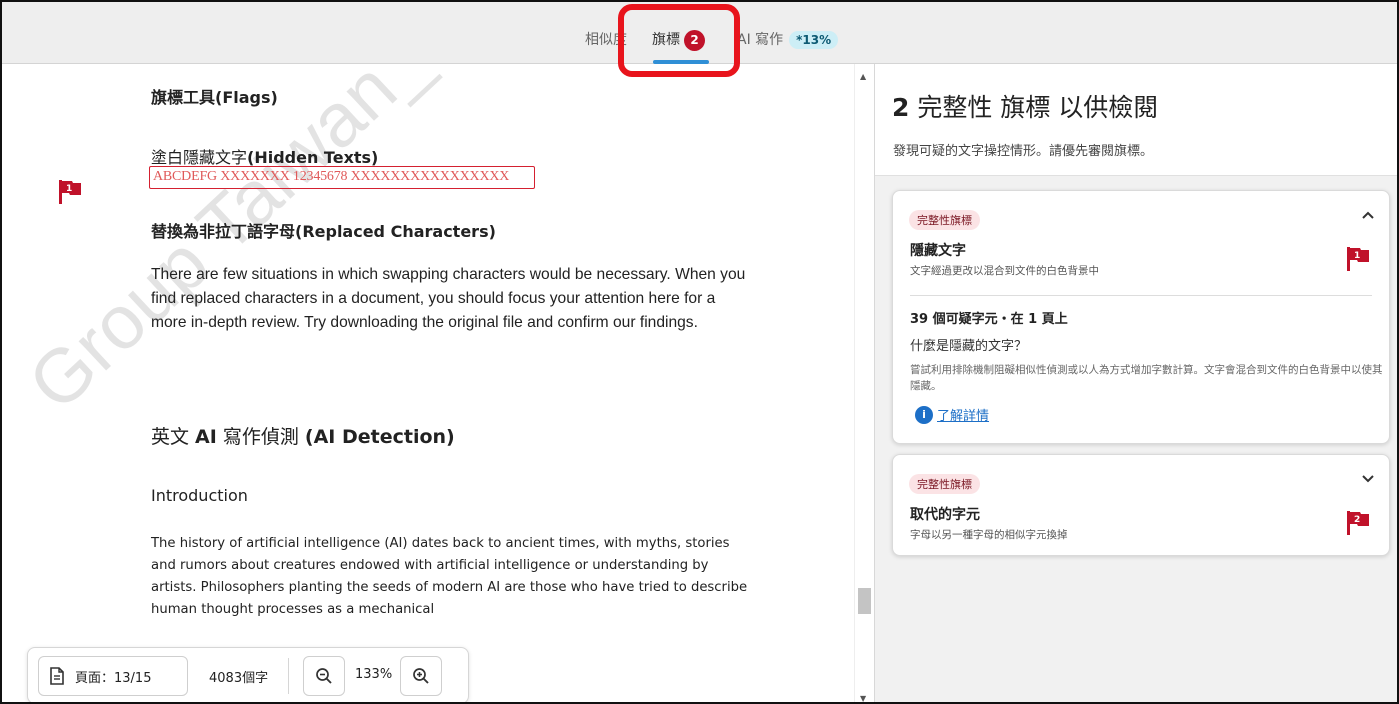 Image resolution: width=1399 pixels, height=704 pixels. What do you see at coordinates (323, 231) in the screenshot?
I see `replaced-characters-heading: 替換為非拉丁語字母(Replaced Characters)` at bounding box center [323, 231].